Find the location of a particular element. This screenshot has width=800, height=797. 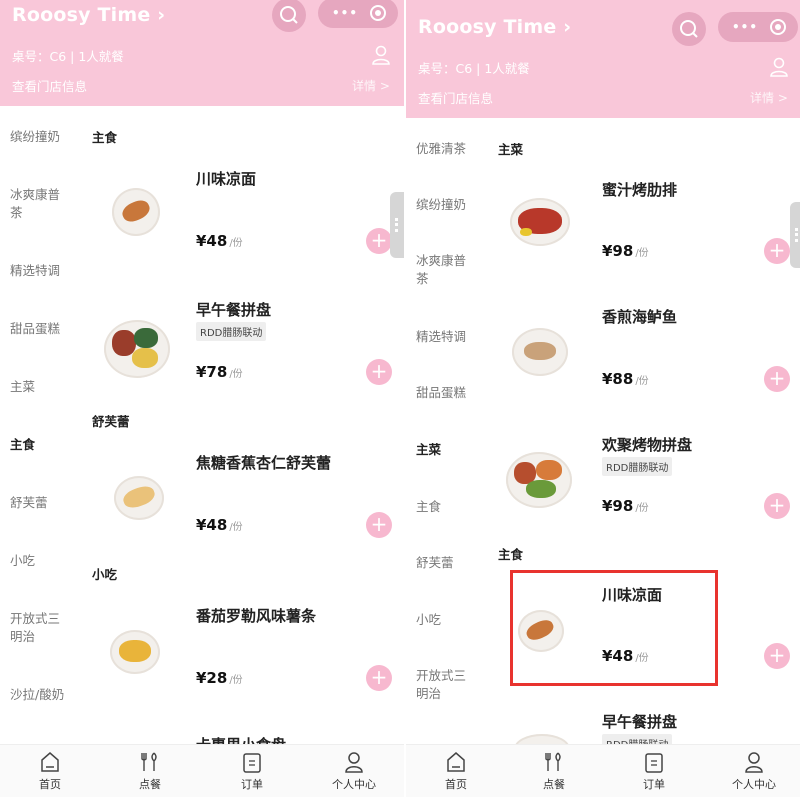

section-title: 舒芙蕾 is located at coordinates (111, 421).